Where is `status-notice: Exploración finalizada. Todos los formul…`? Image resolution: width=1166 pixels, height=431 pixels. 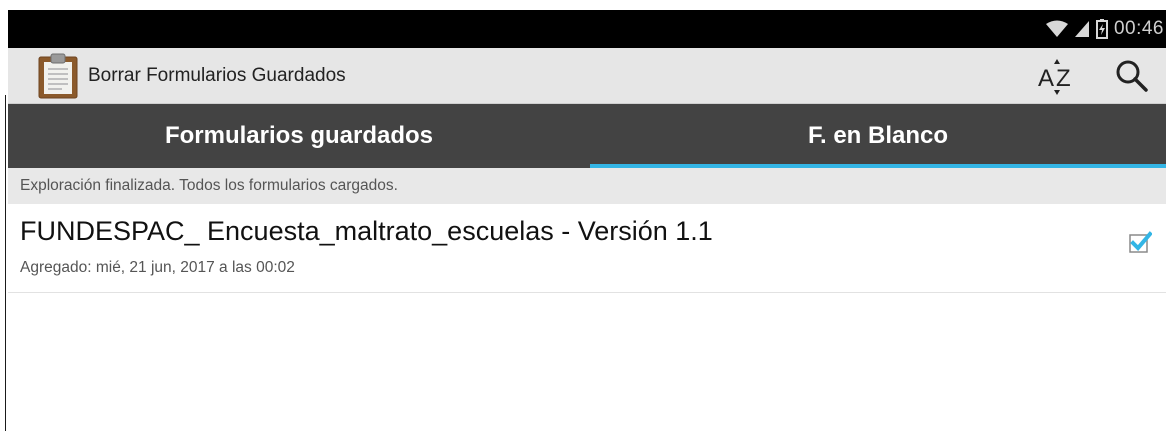 status-notice: Exploración finalizada. Todos los formul… is located at coordinates (587, 186).